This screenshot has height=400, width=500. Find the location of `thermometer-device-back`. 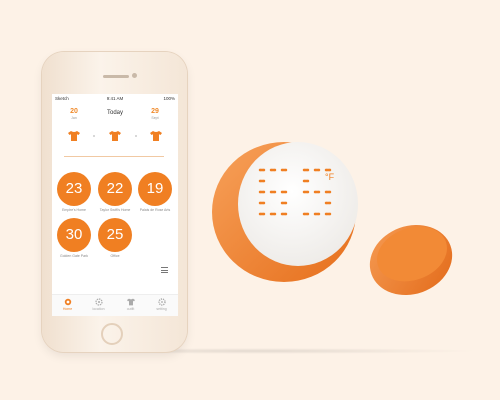

thermometer-device-back is located at coordinates (411, 260).